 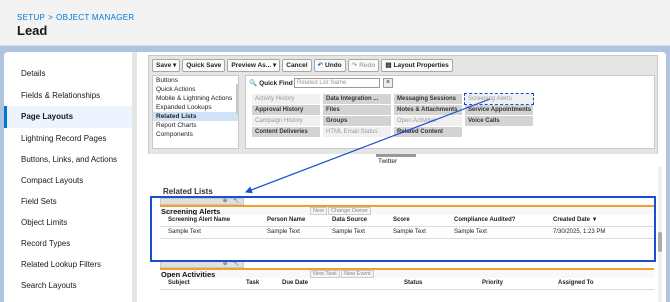 What do you see at coordinates (69, 223) in the screenshot?
I see `sidebar-item-object-limits: Object Limits` at bounding box center [69, 223].